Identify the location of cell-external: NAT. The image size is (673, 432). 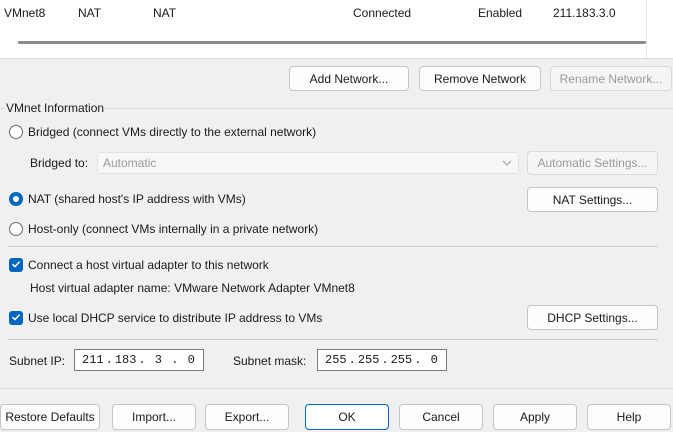
(165, 13).